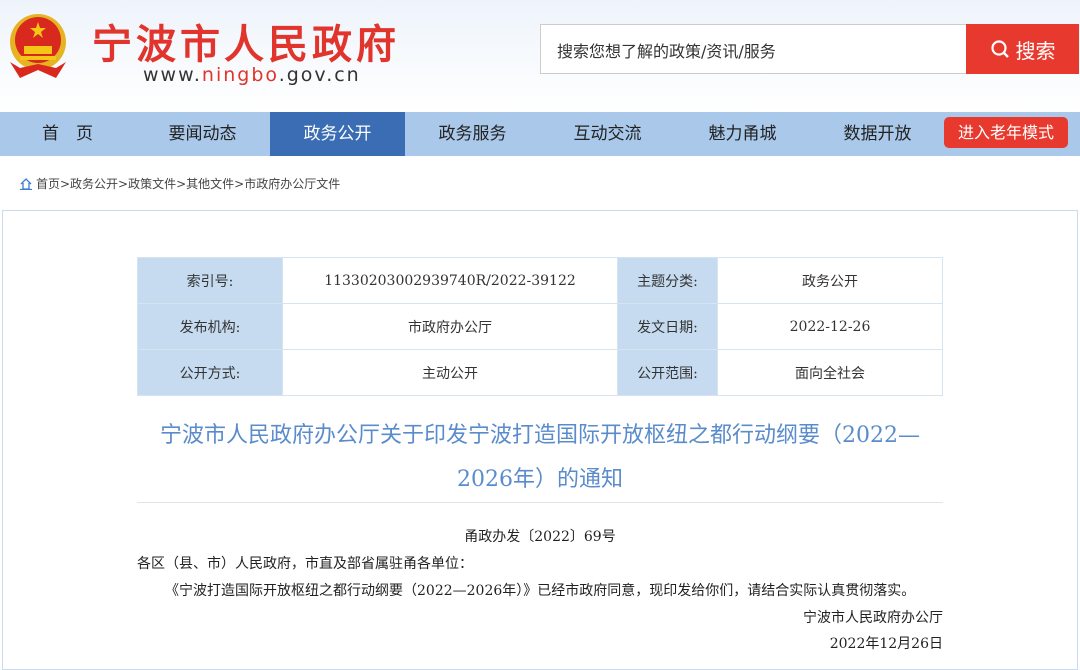 The image size is (1080, 670). I want to click on breadcrumb: 首页>政务公开>政策文件>其他文件>市政府办公厅文件, so click(180, 183).